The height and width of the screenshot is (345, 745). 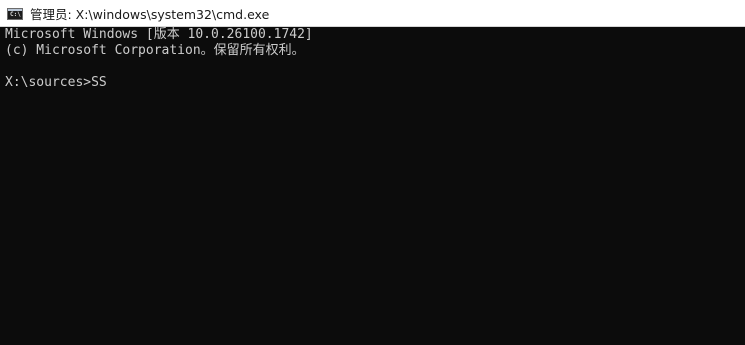 I want to click on command-prompt-line: X:\sources> SS, so click(x=375, y=83).